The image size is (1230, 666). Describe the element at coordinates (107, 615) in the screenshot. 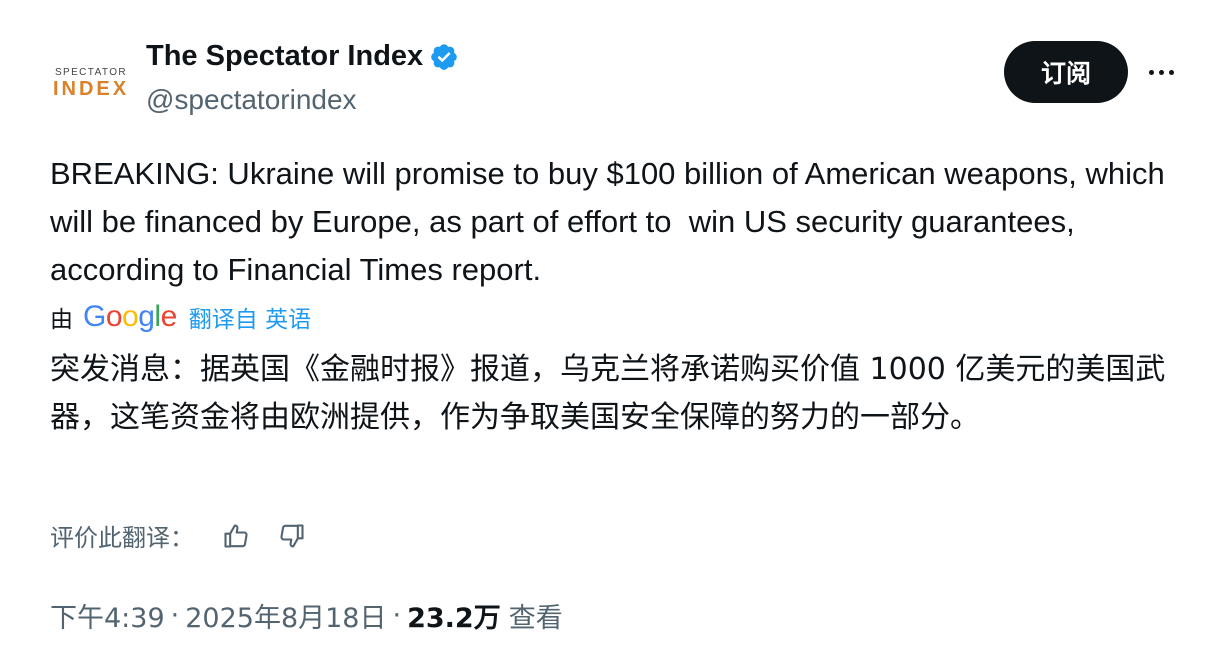

I see `tweet-time: 下午4:39` at that location.